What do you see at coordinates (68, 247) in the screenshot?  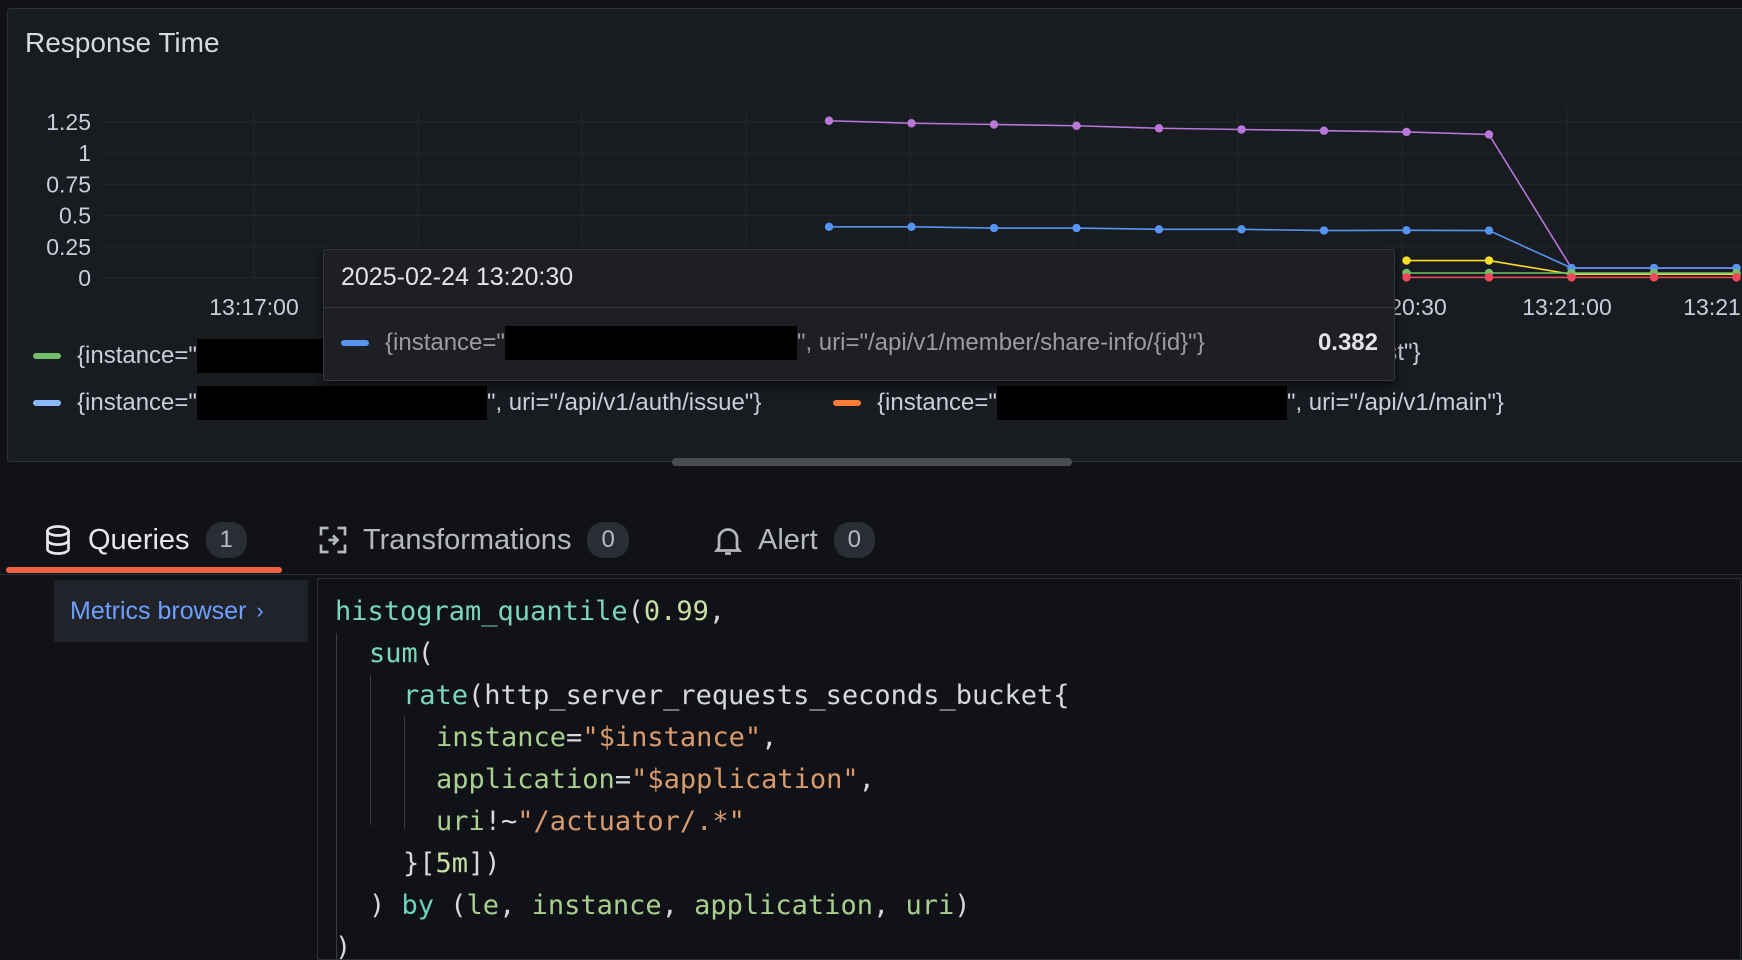 I see `y-tick-label: 0.25` at bounding box center [68, 247].